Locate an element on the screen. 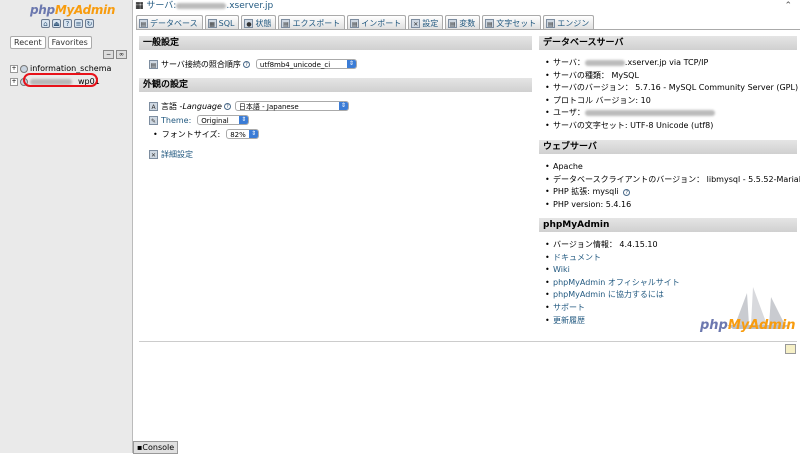 This screenshot has width=800, height=454. reload-icon: ↻ is located at coordinates (89, 23).